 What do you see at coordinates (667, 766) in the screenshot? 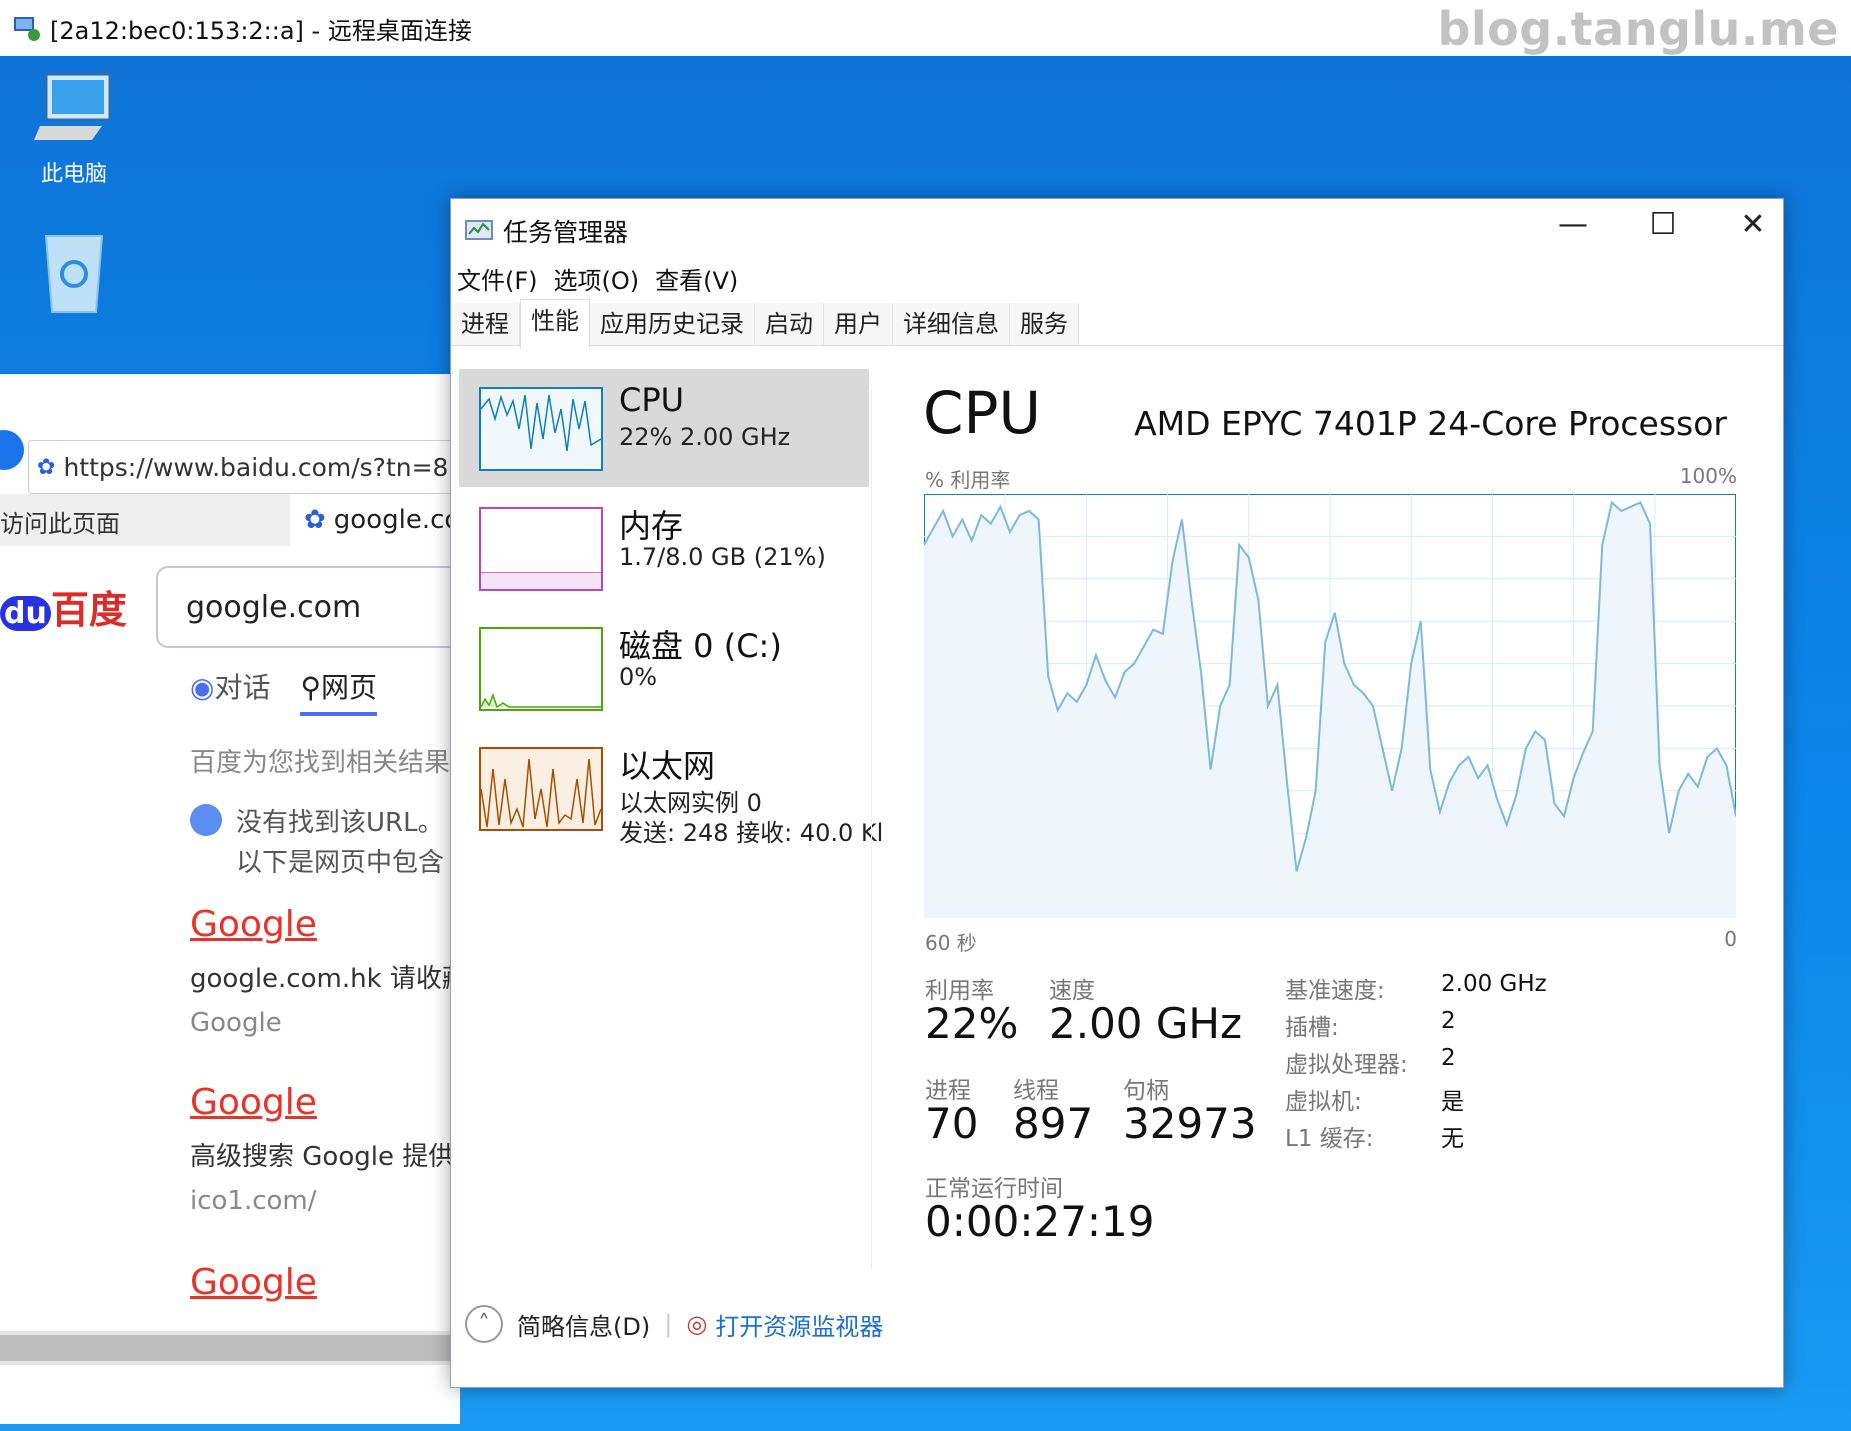
I see `sidebar-item-label: 以太网` at bounding box center [667, 766].